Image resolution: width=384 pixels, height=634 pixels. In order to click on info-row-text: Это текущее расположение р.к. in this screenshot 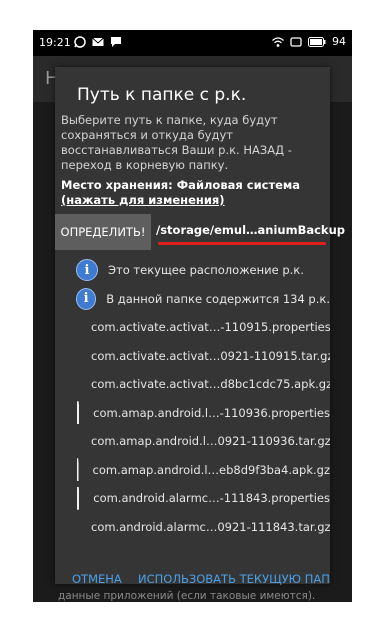, I will do `click(206, 270)`.